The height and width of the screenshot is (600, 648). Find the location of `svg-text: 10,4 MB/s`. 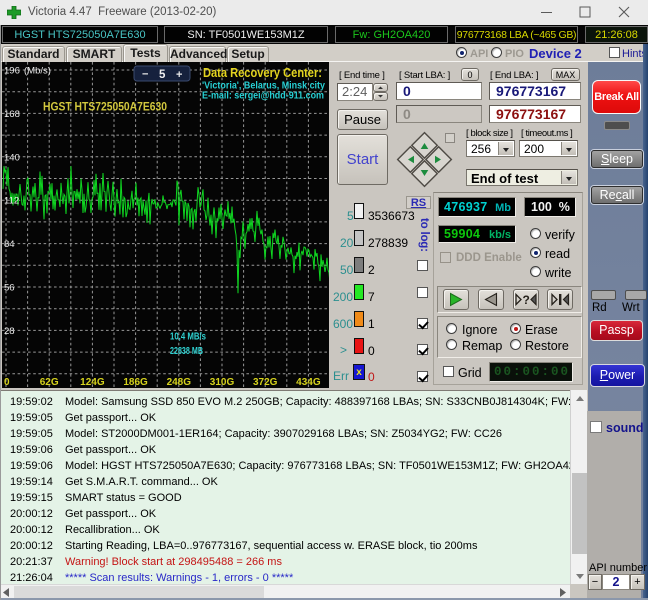

svg-text: 10,4 MB/s is located at coordinates (188, 337).